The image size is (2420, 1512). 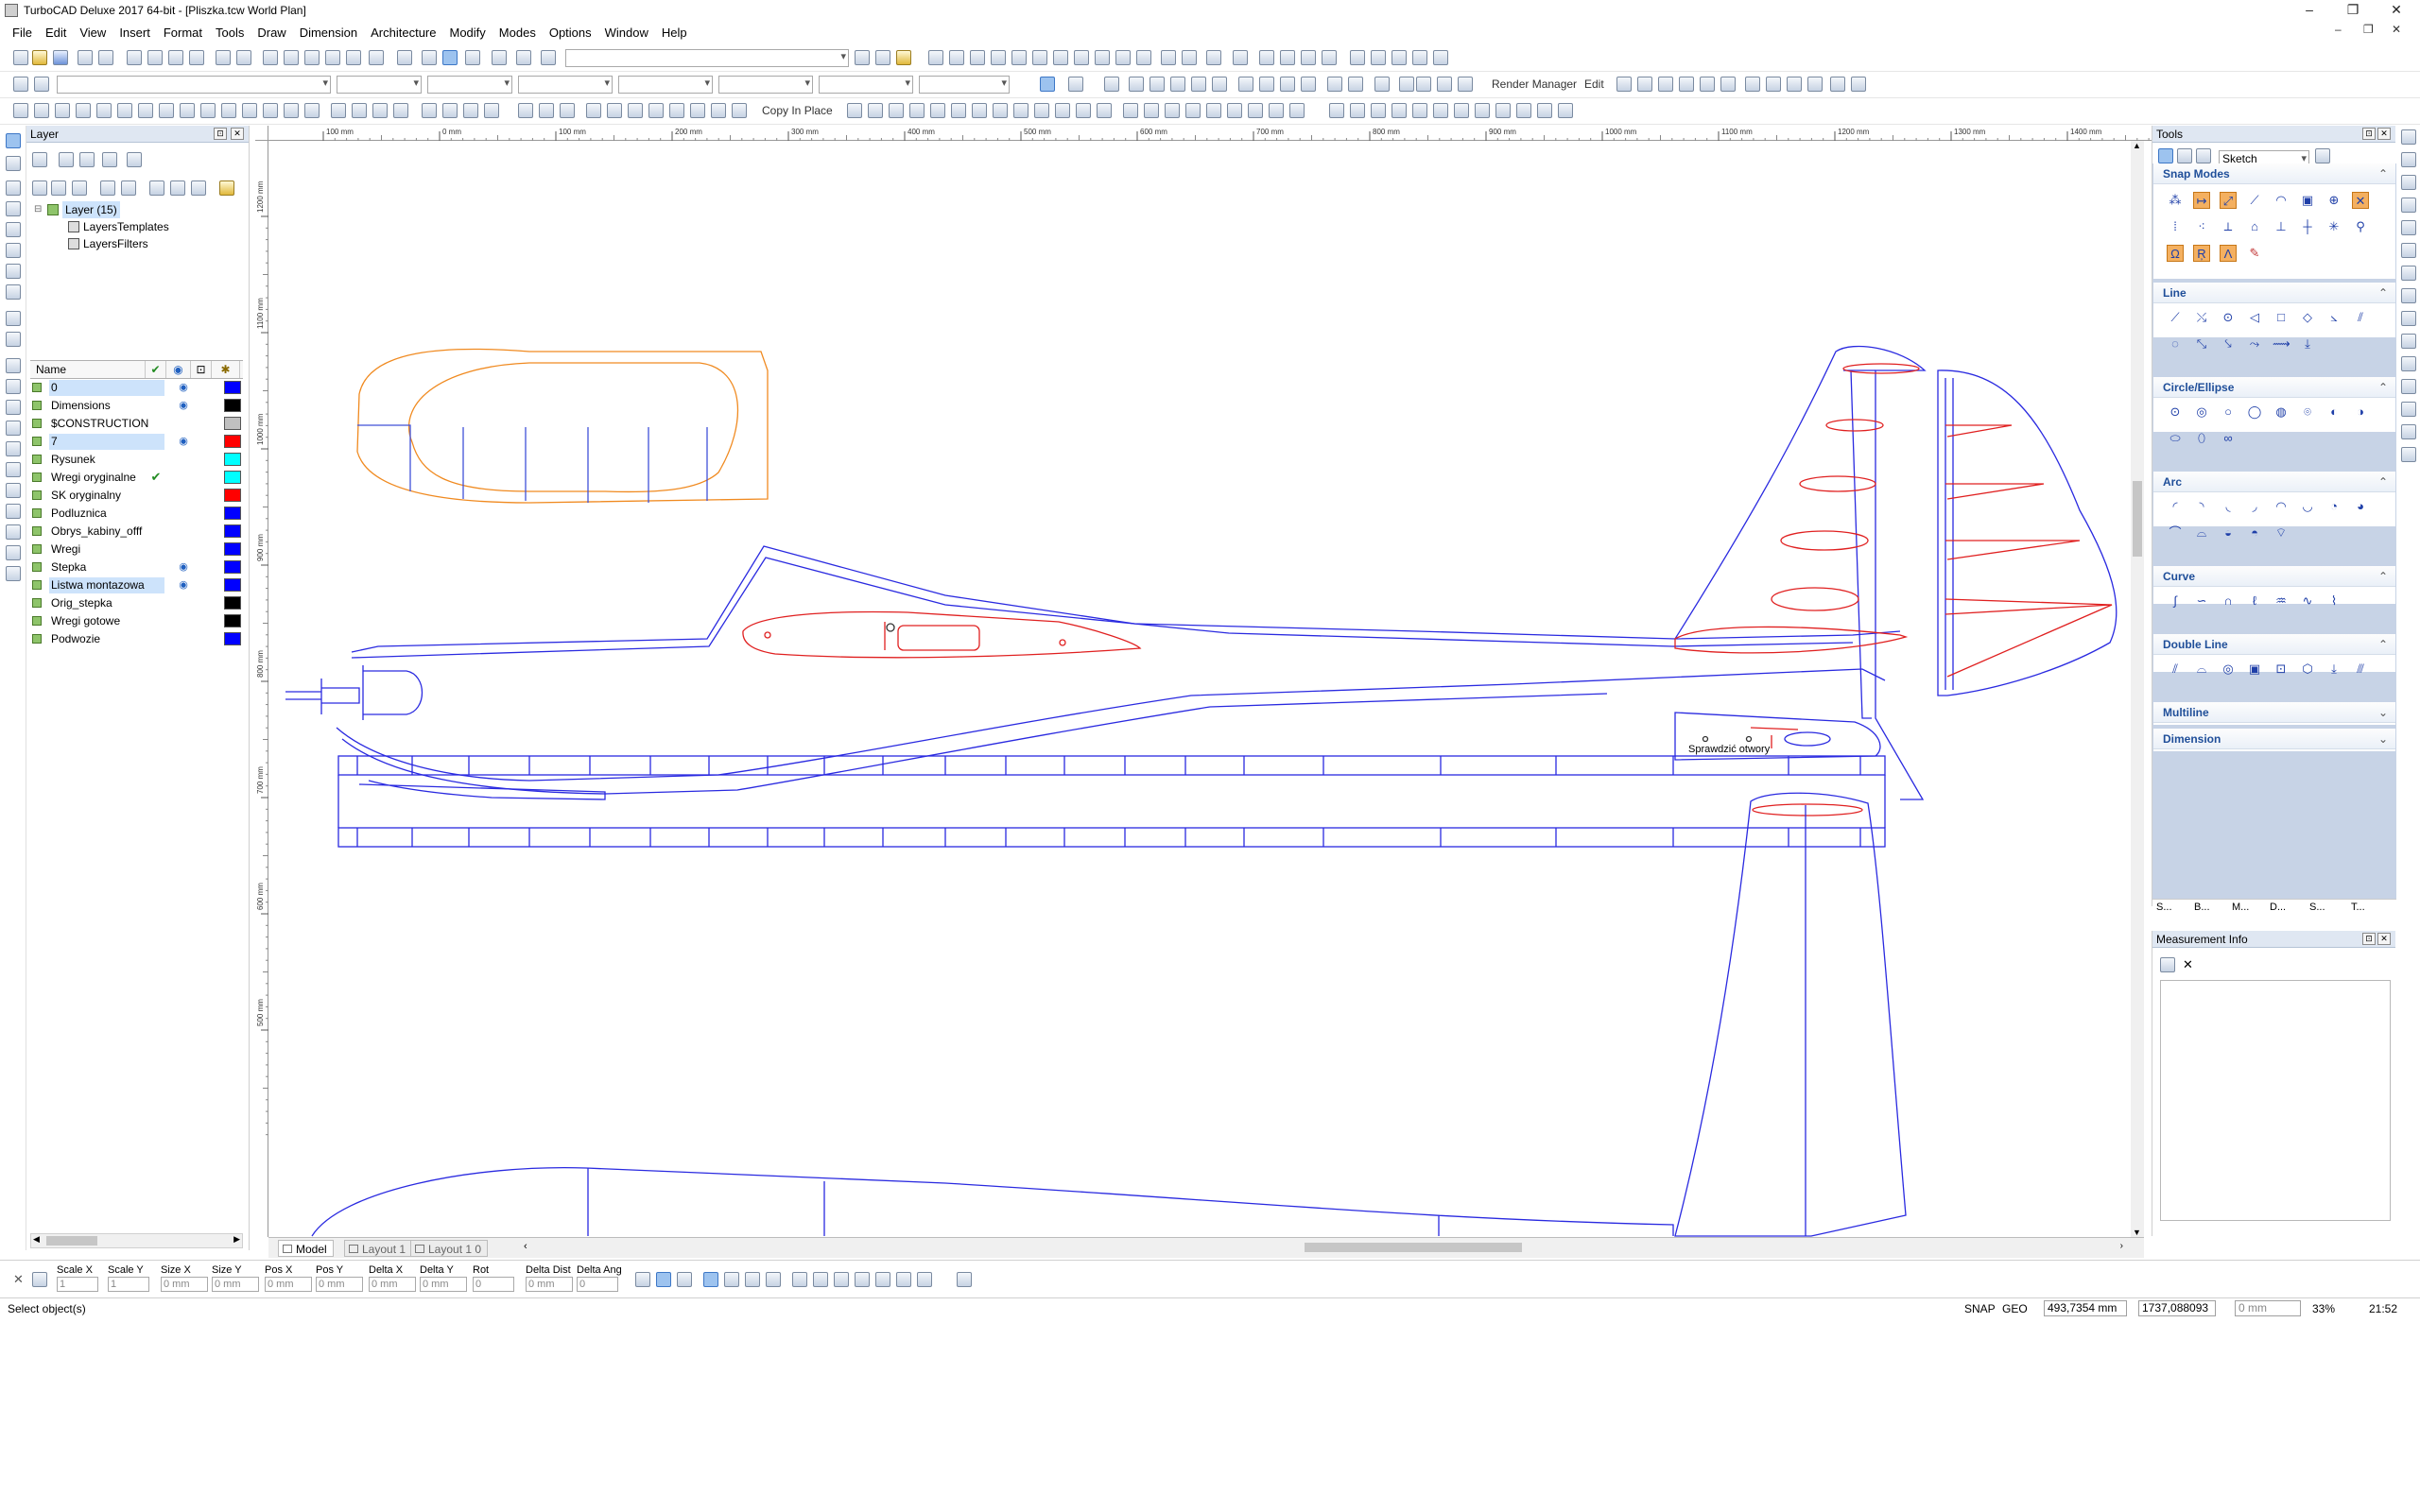 What do you see at coordinates (2274, 387) in the screenshot?
I see `section-header-circle-ellipse: Circle/Ellipse ⌃` at bounding box center [2274, 387].